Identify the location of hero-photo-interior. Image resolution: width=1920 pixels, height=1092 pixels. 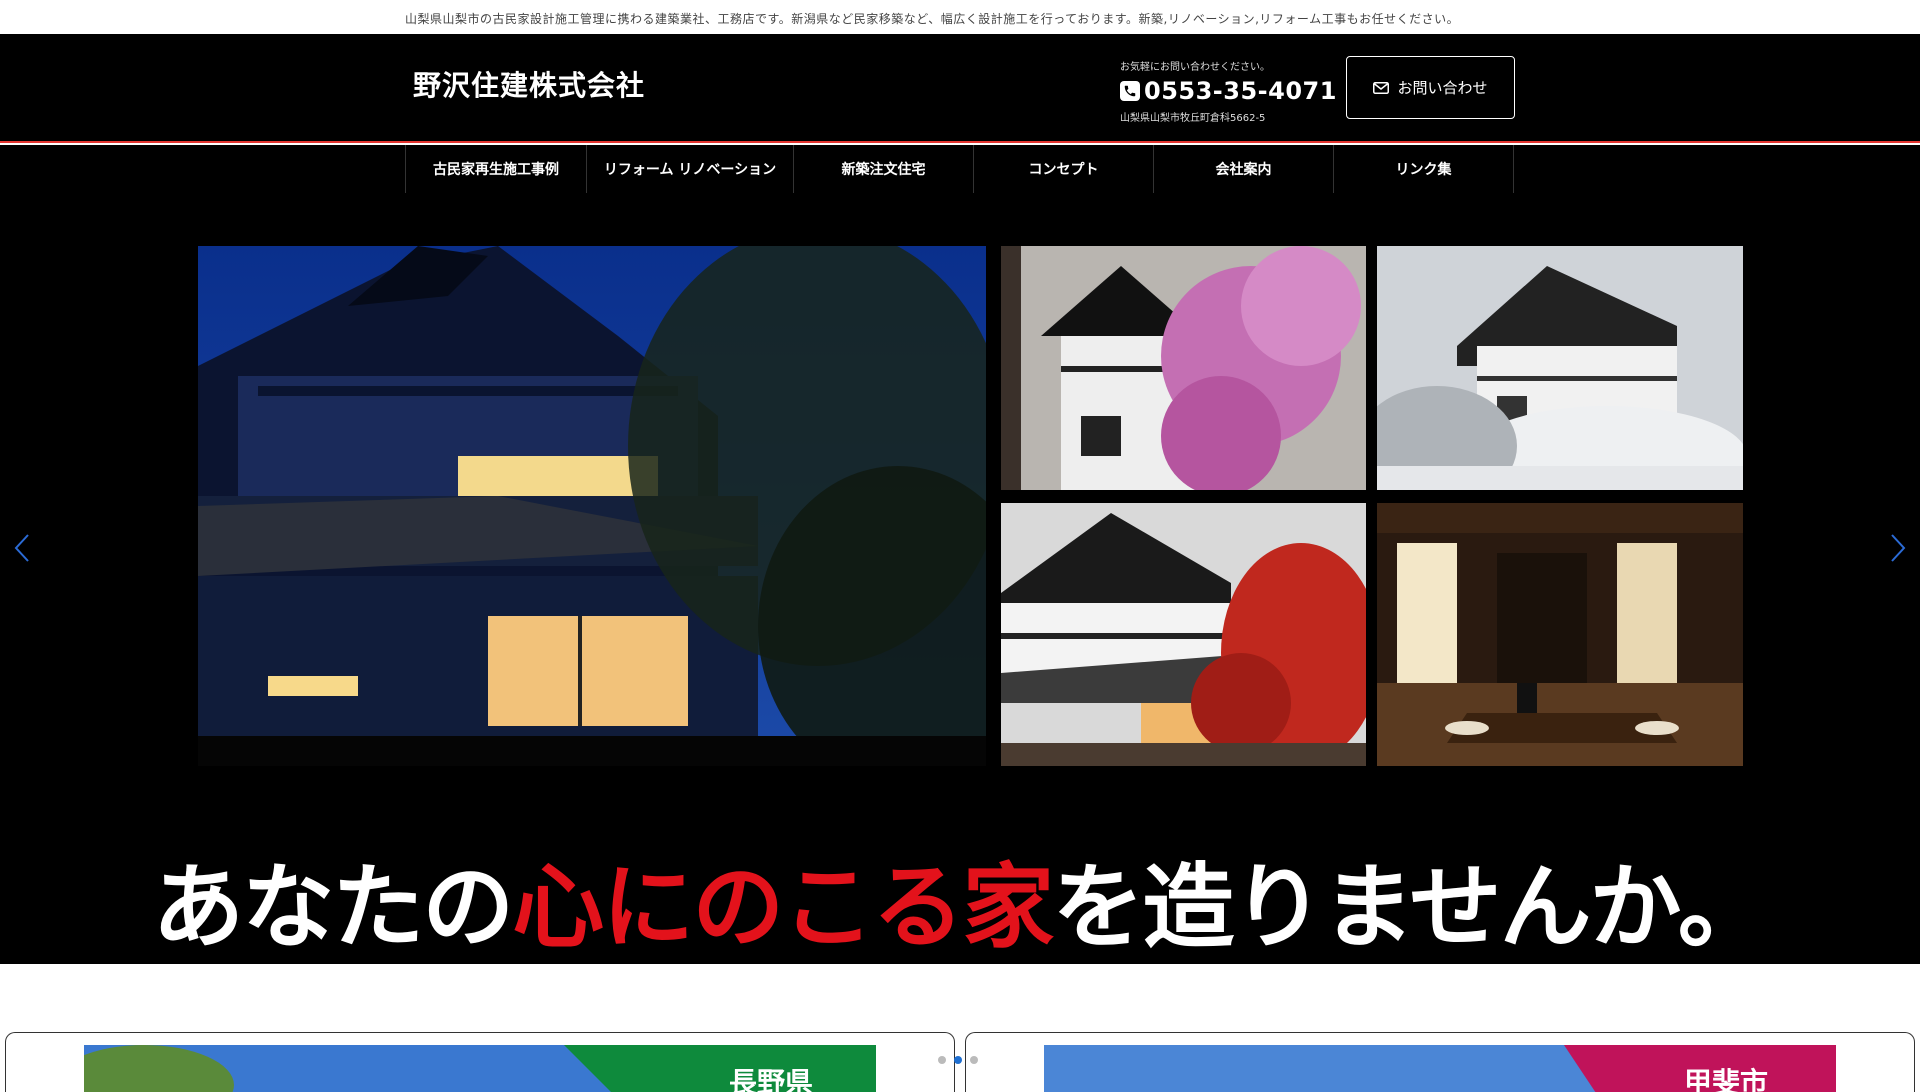
(1560, 634).